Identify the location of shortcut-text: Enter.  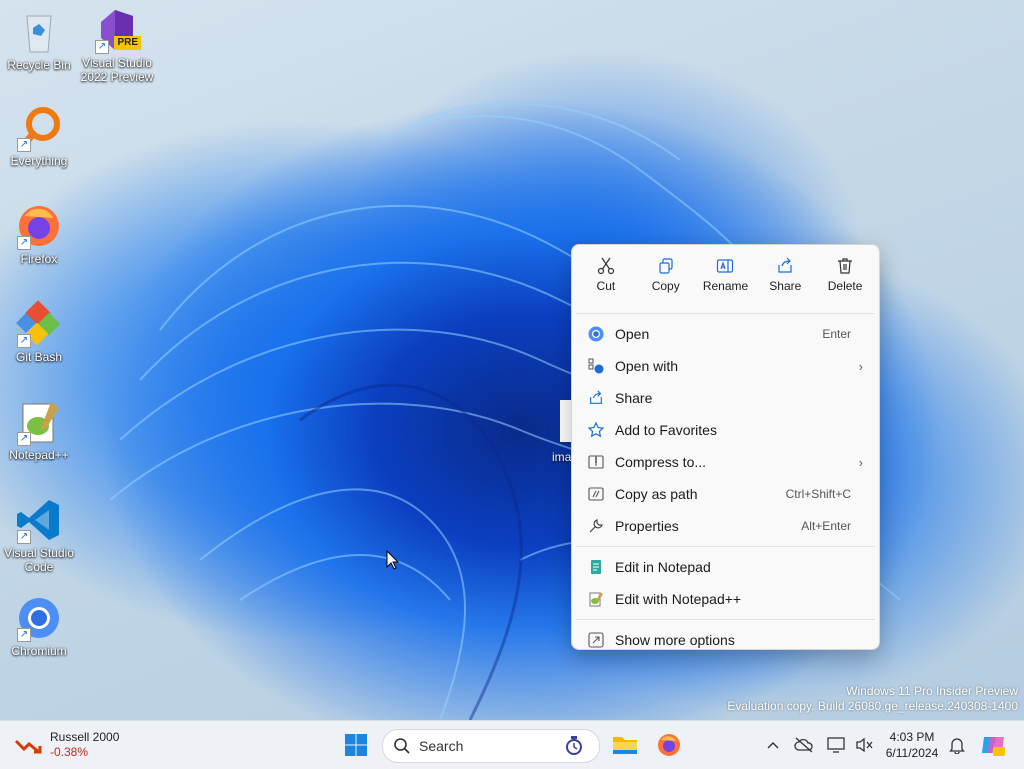
(836, 334).